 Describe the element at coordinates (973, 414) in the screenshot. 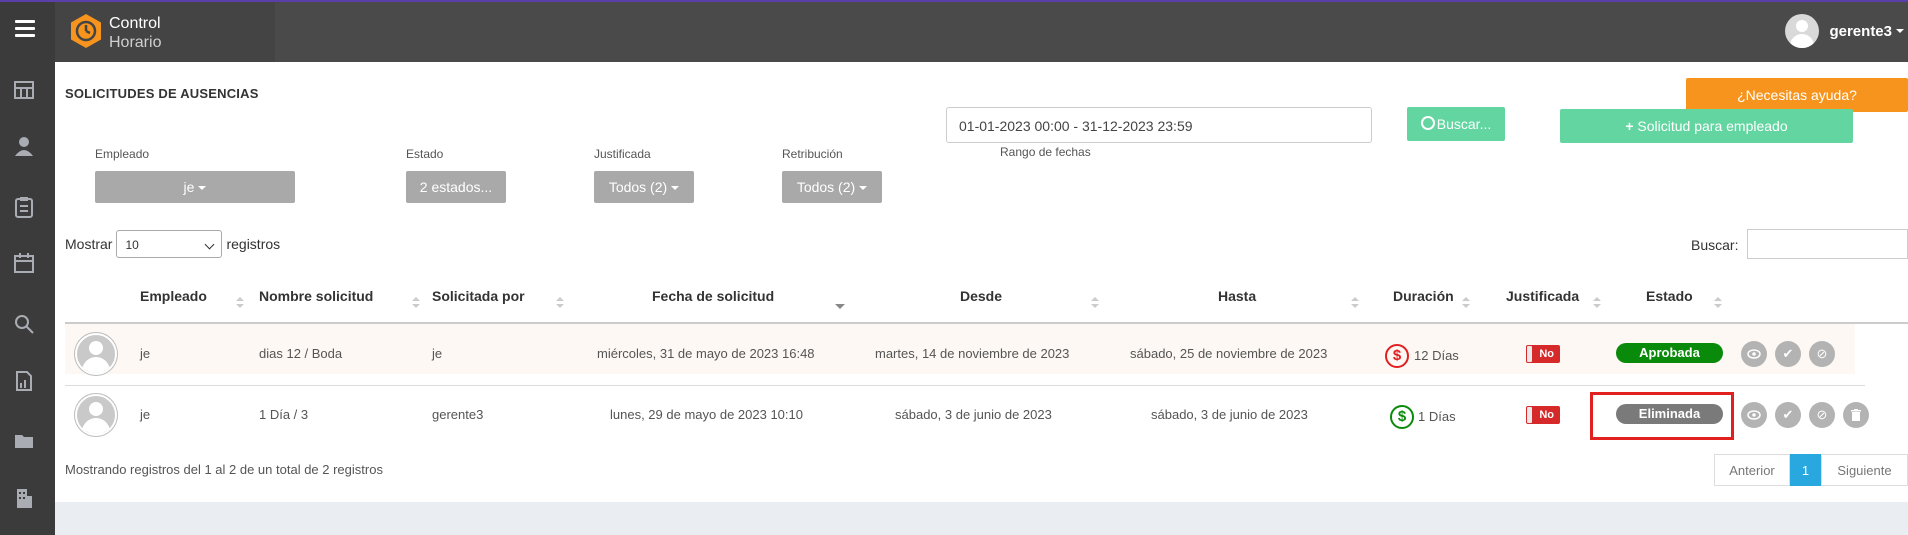

I see `cell-desde: sábado, 3 de junio de 2023` at that location.